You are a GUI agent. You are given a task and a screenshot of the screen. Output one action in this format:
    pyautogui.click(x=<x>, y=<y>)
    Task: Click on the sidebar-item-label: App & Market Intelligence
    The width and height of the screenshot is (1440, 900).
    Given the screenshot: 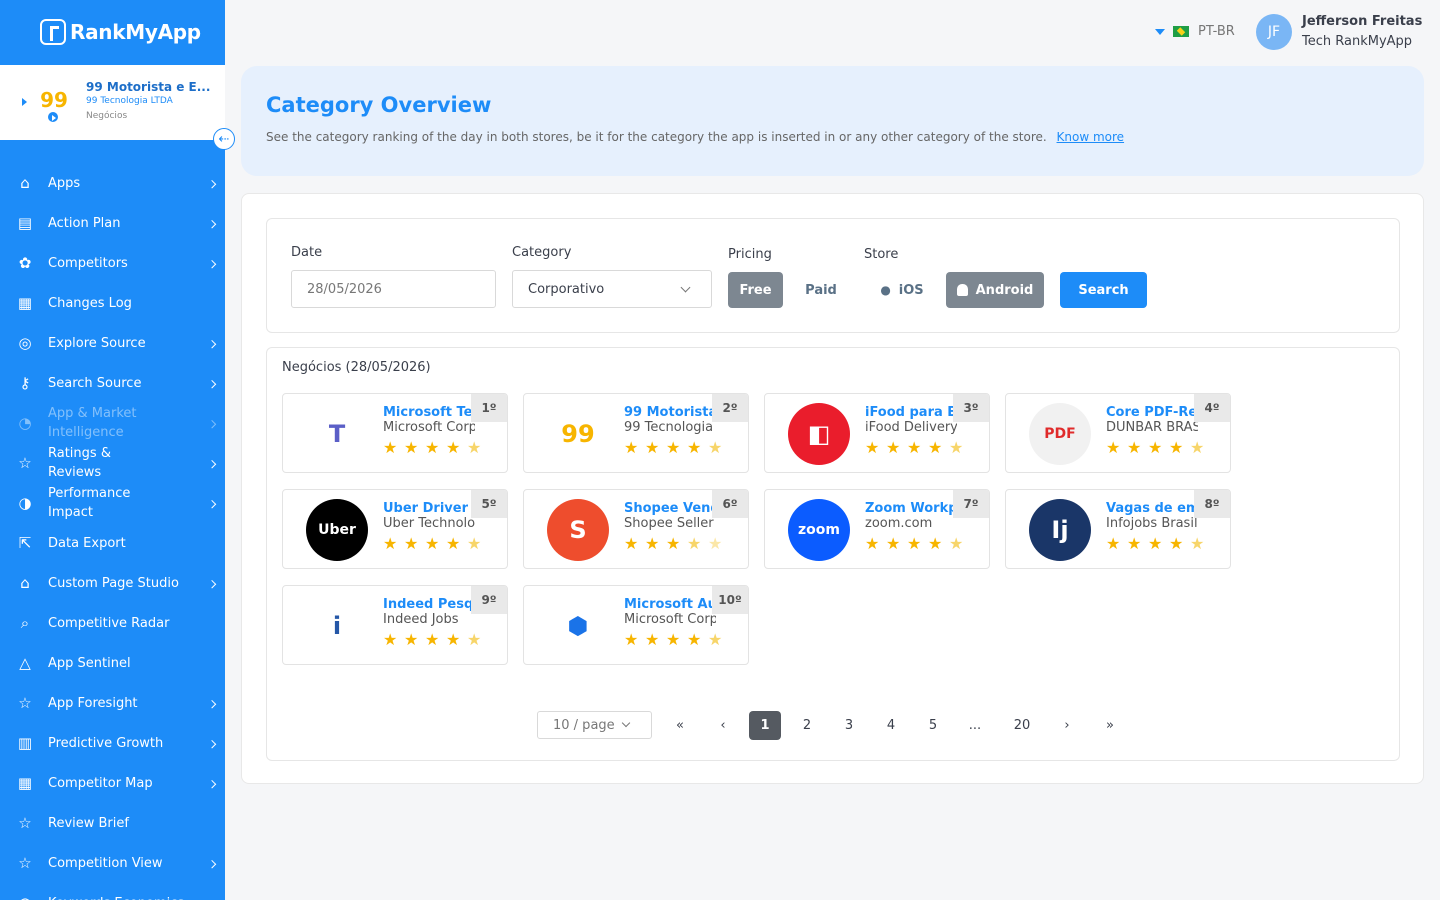 What is the action you would take?
    pyautogui.click(x=92, y=423)
    